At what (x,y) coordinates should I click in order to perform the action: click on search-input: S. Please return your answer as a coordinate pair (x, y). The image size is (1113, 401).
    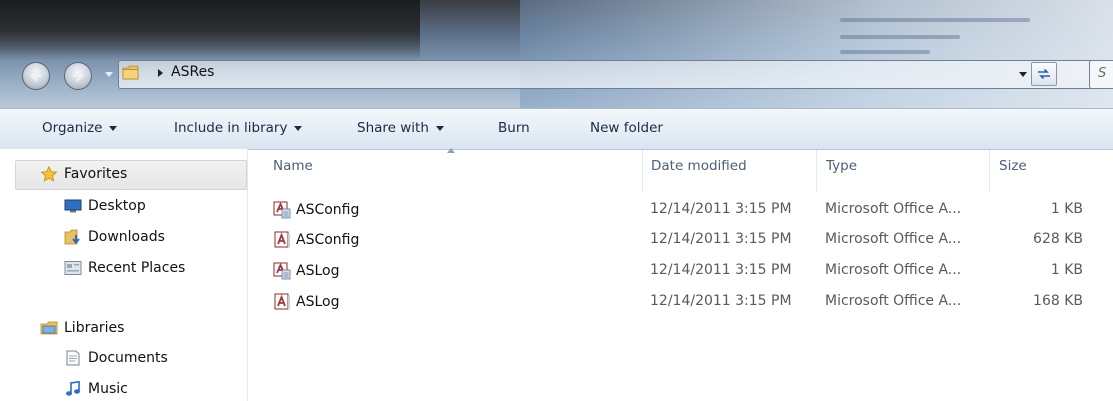
    Looking at the image, I should click on (1101, 74).